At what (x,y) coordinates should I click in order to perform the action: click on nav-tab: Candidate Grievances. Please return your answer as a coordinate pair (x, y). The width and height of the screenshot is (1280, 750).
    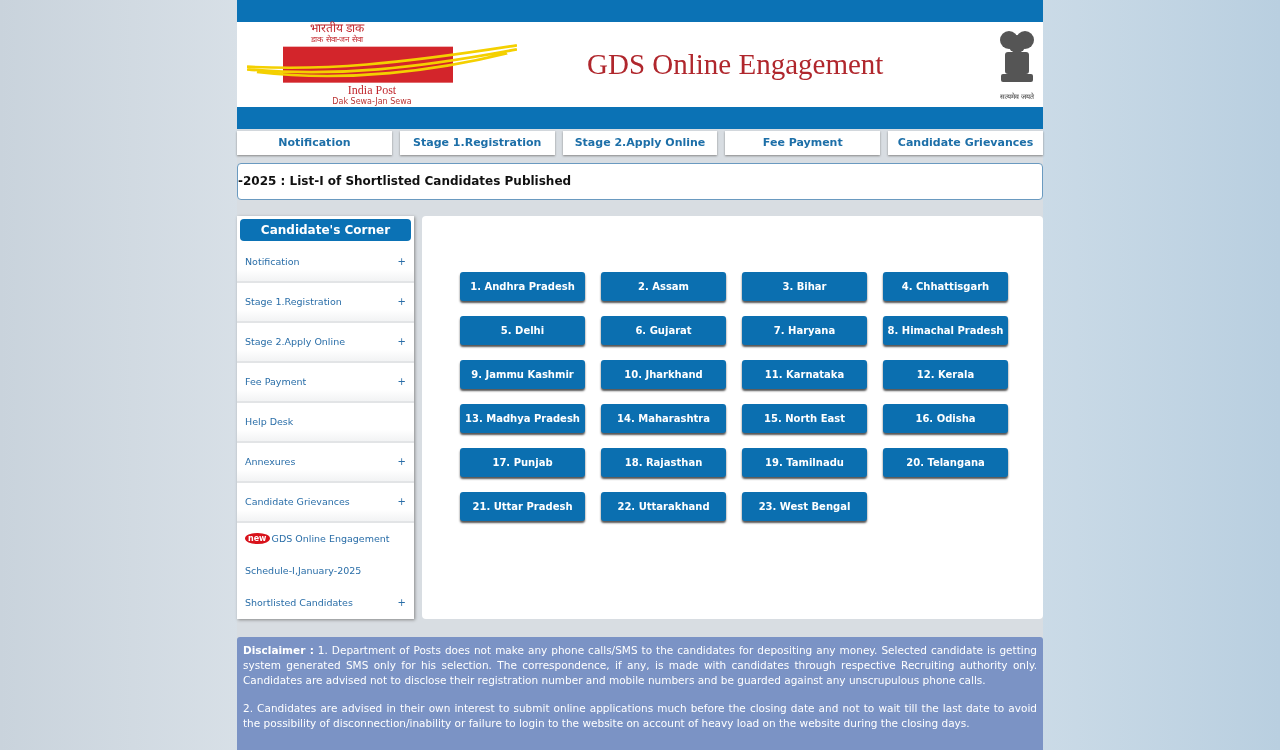
    Looking at the image, I should click on (965, 143).